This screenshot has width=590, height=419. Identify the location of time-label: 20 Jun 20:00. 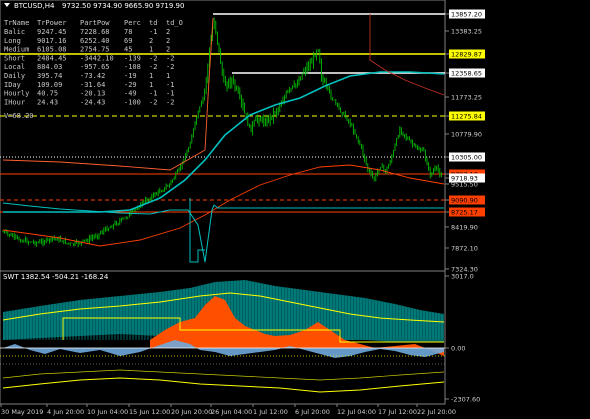
(191, 412).